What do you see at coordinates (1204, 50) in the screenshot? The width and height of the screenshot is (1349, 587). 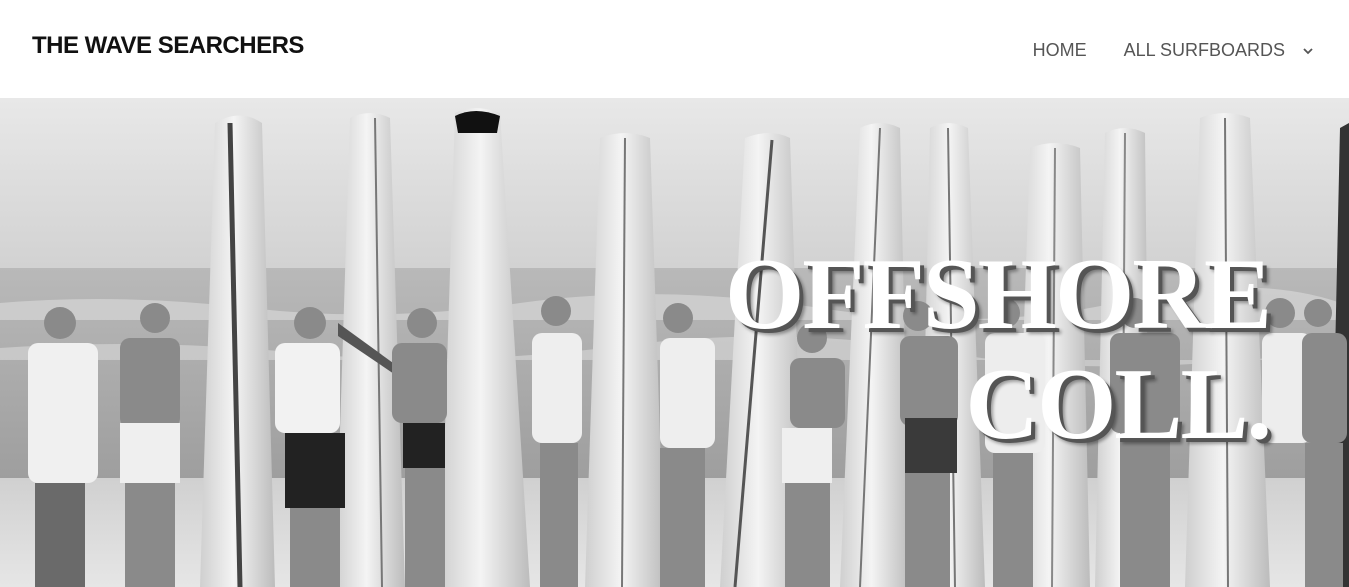 I see `nav-item-label: ALL SURFBOARDS` at bounding box center [1204, 50].